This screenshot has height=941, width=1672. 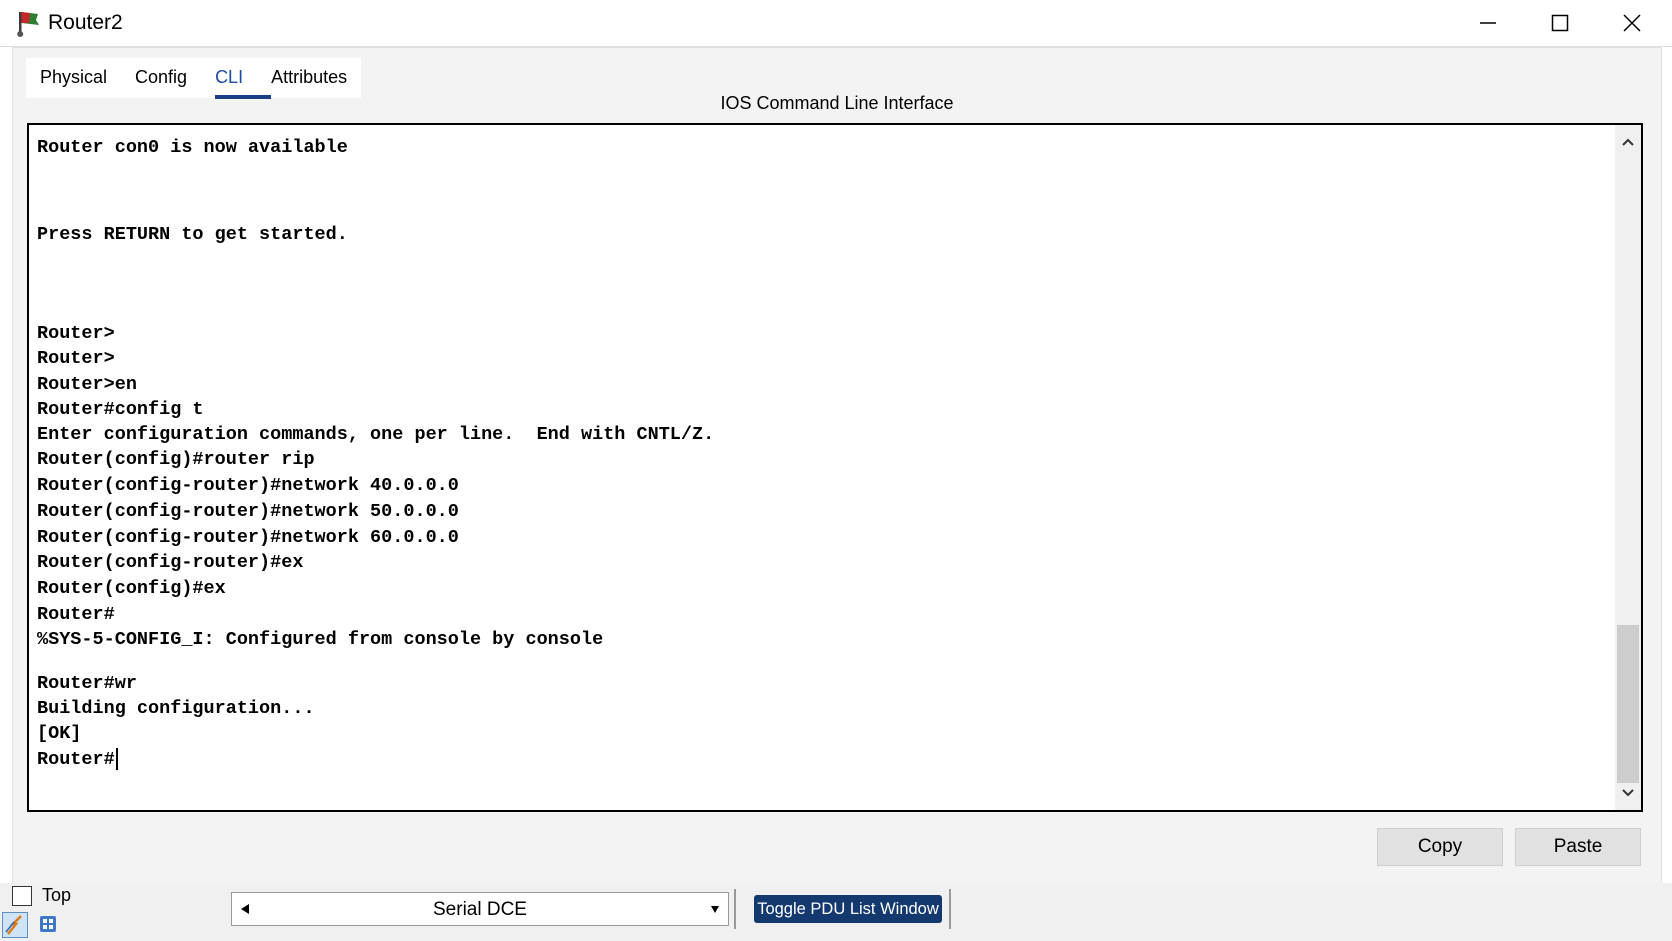 What do you see at coordinates (28, 24) in the screenshot?
I see `router-app-icon` at bounding box center [28, 24].